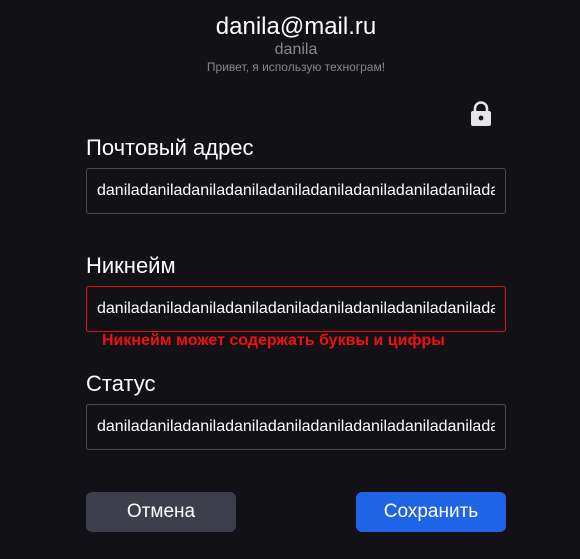 This screenshot has width=580, height=559. I want to click on nickname-field, so click(296, 309).